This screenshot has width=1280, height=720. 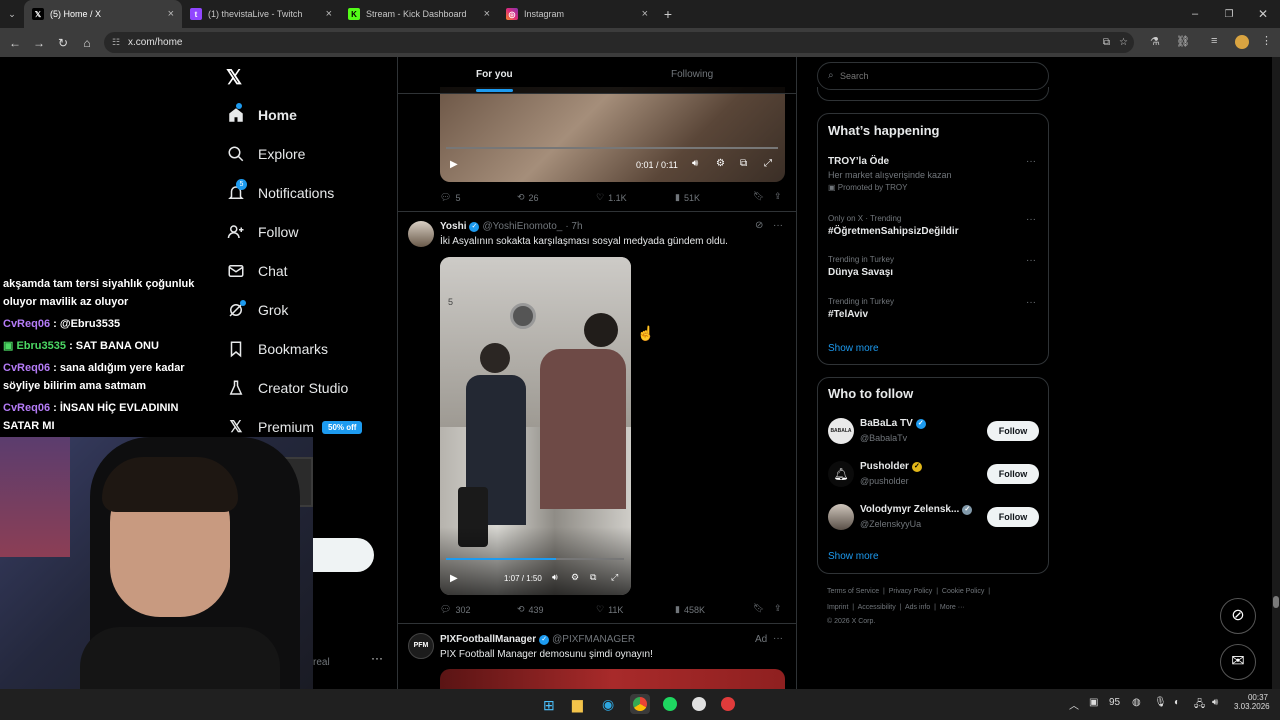 I want to click on search-box: ⌕, so click(x=933, y=76).